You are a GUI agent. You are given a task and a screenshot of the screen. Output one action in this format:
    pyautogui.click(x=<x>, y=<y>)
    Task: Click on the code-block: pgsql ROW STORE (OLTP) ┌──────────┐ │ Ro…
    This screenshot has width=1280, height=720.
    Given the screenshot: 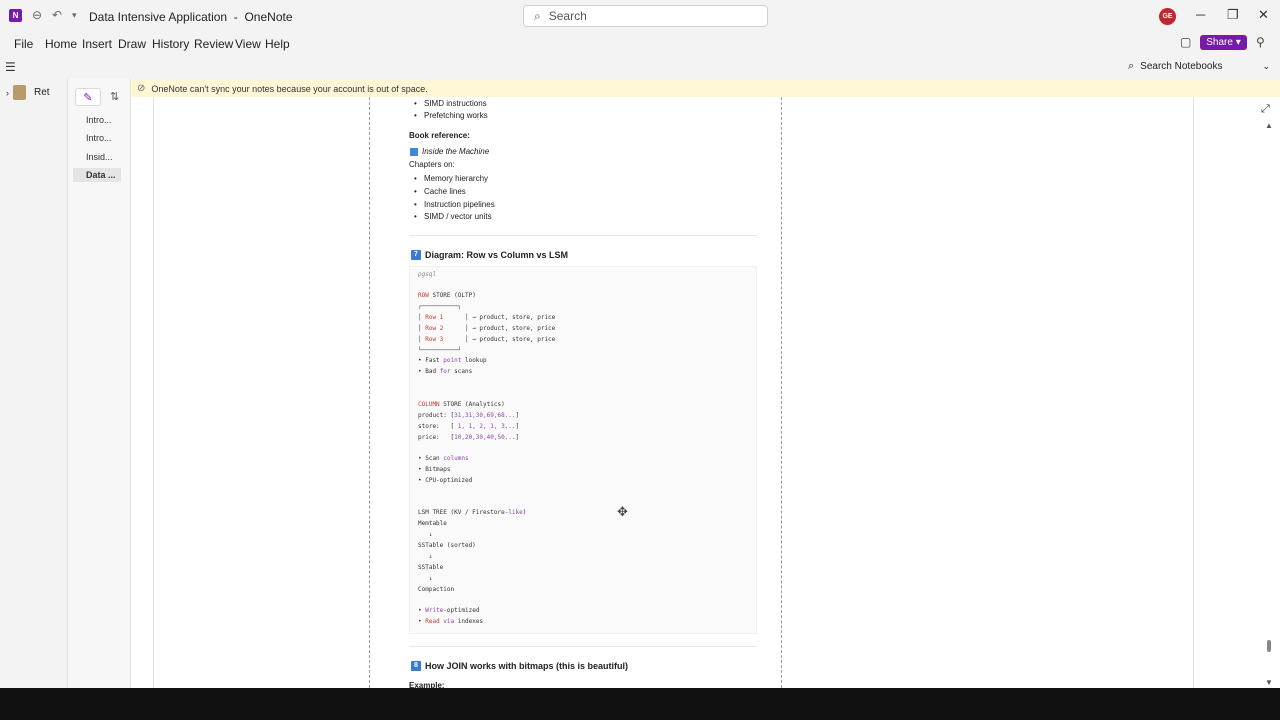 What is the action you would take?
    pyautogui.click(x=583, y=450)
    